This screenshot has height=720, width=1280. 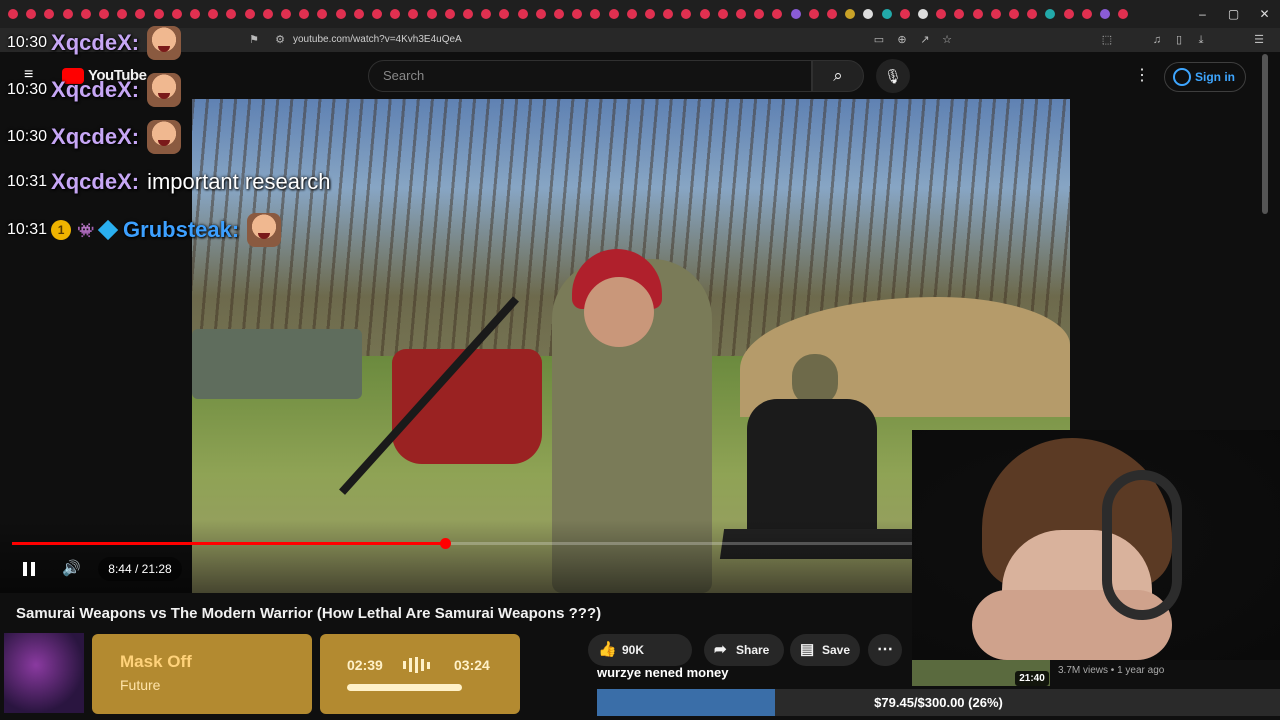 What do you see at coordinates (228, 543) in the screenshot?
I see `progress-fill` at bounding box center [228, 543].